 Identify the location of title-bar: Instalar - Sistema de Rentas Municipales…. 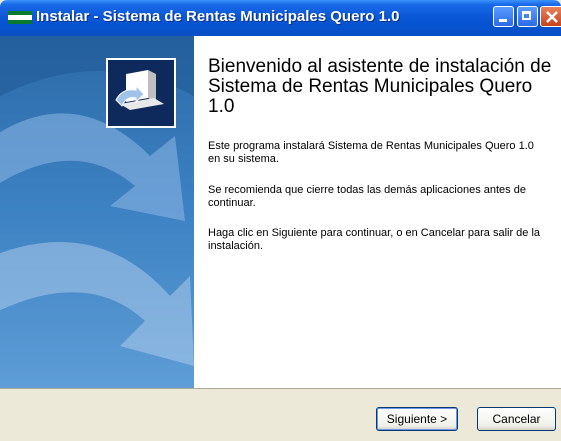
(280, 18).